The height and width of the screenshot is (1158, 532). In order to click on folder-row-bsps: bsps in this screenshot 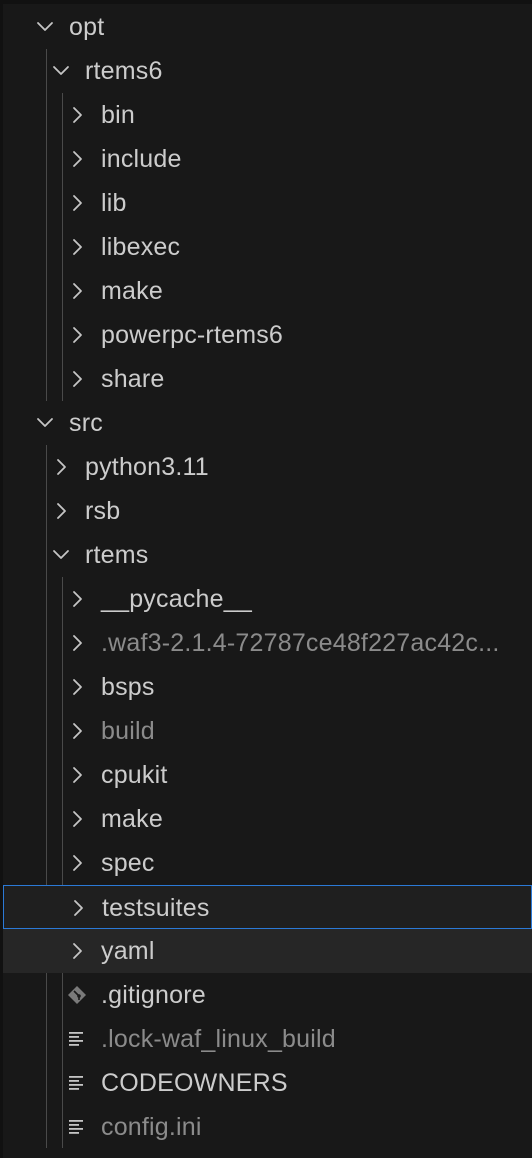, I will do `click(267, 687)`.